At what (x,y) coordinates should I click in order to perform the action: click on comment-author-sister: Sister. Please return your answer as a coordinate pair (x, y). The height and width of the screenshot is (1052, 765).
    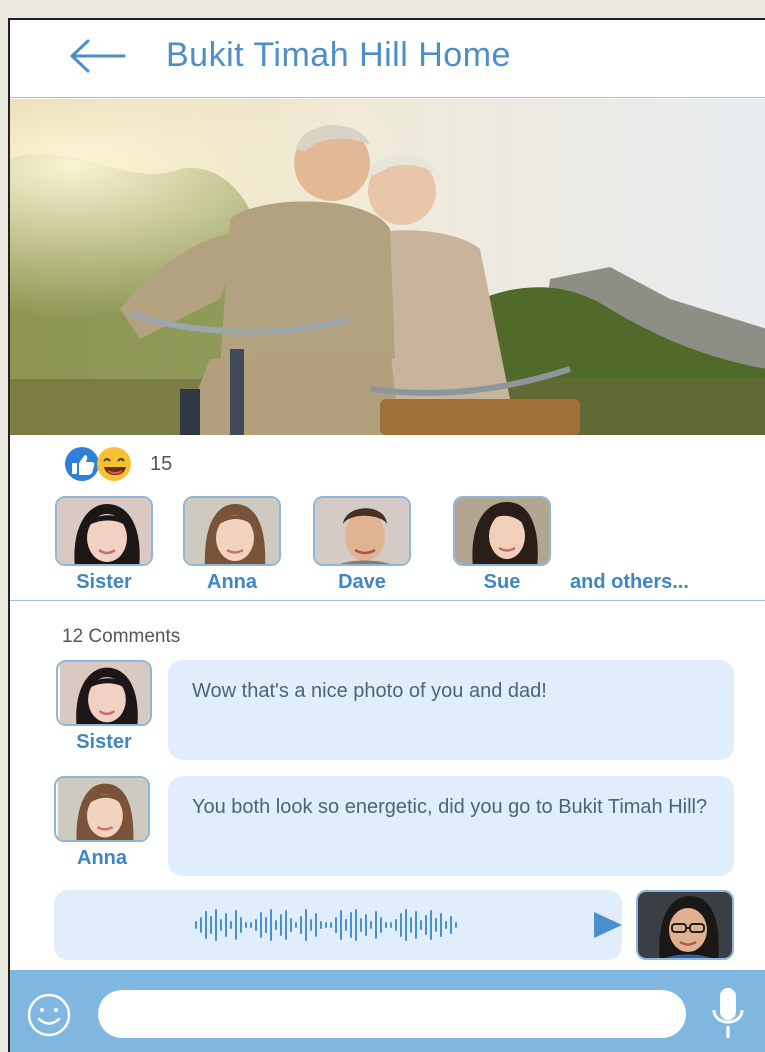
    Looking at the image, I should click on (104, 707).